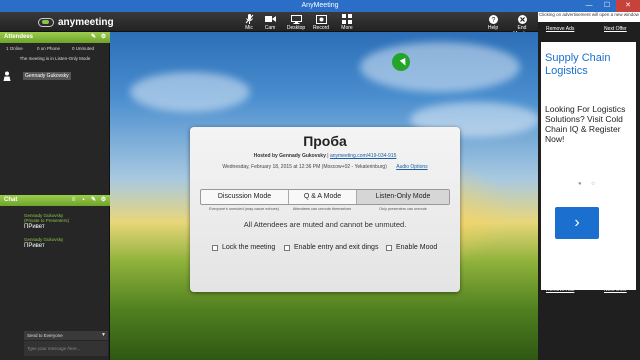 Image resolution: width=640 pixels, height=360 pixels. What do you see at coordinates (417, 247) in the screenshot?
I see `enable-mood-label: Enable Mood` at bounding box center [417, 247].